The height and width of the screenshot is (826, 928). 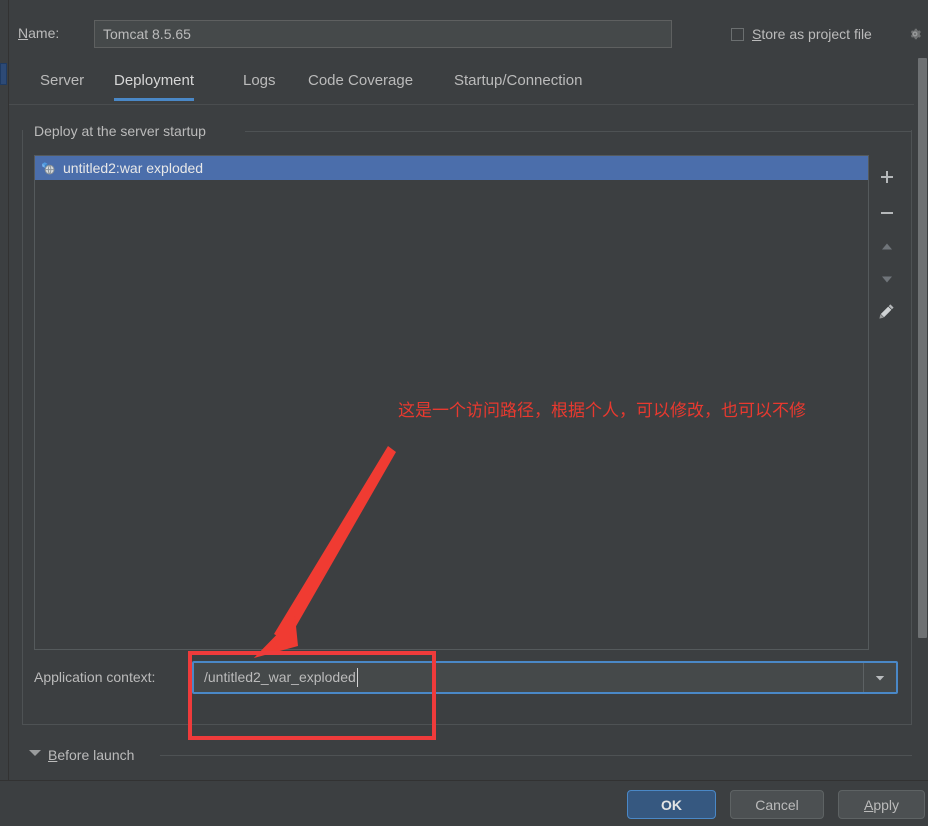 What do you see at coordinates (461, 104) in the screenshot?
I see `tab-separator` at bounding box center [461, 104].